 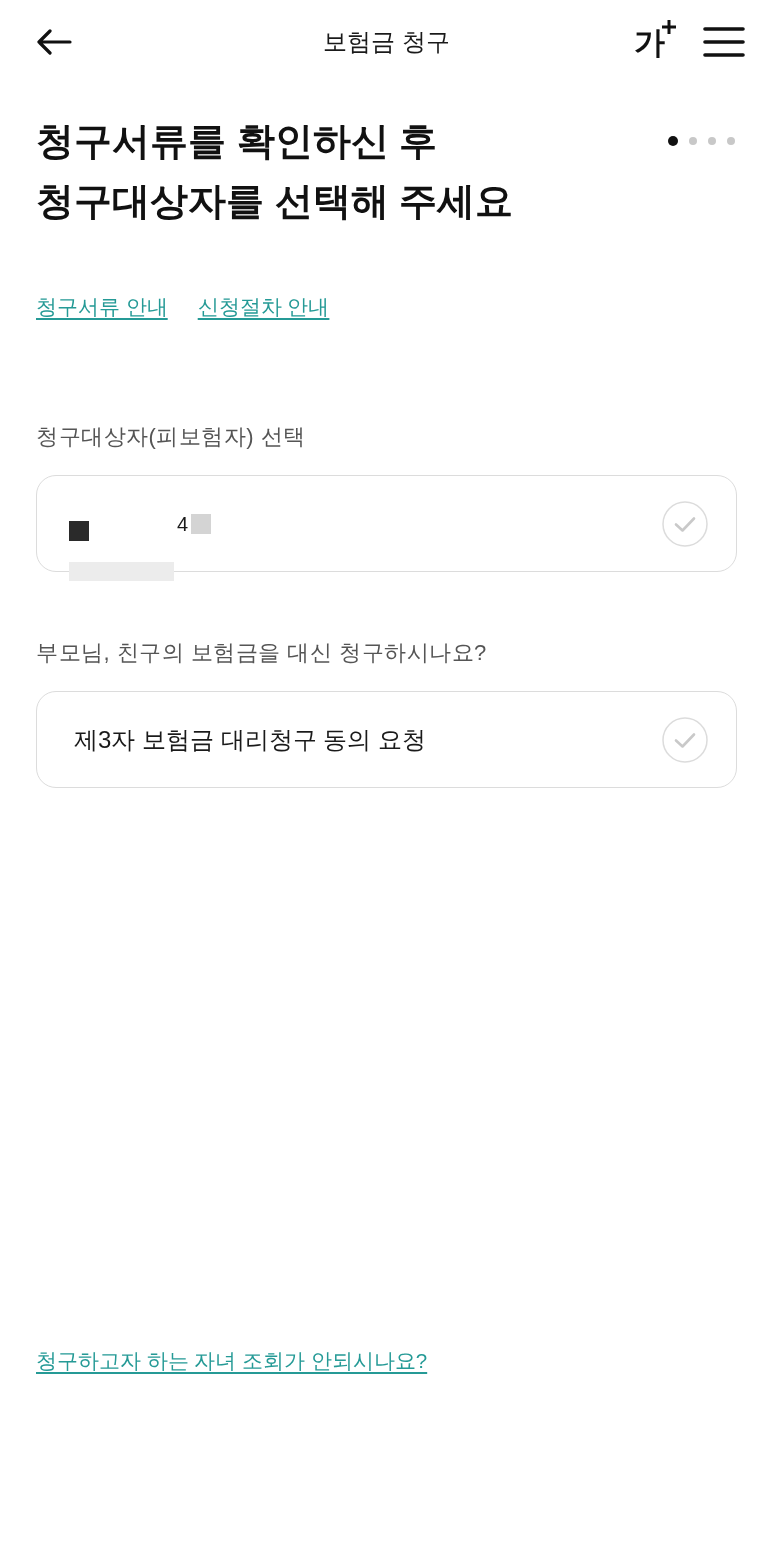 I want to click on page-heading: 청구서류를 확인하신 후 청구대상자를 선택해 주세요, so click(x=275, y=171).